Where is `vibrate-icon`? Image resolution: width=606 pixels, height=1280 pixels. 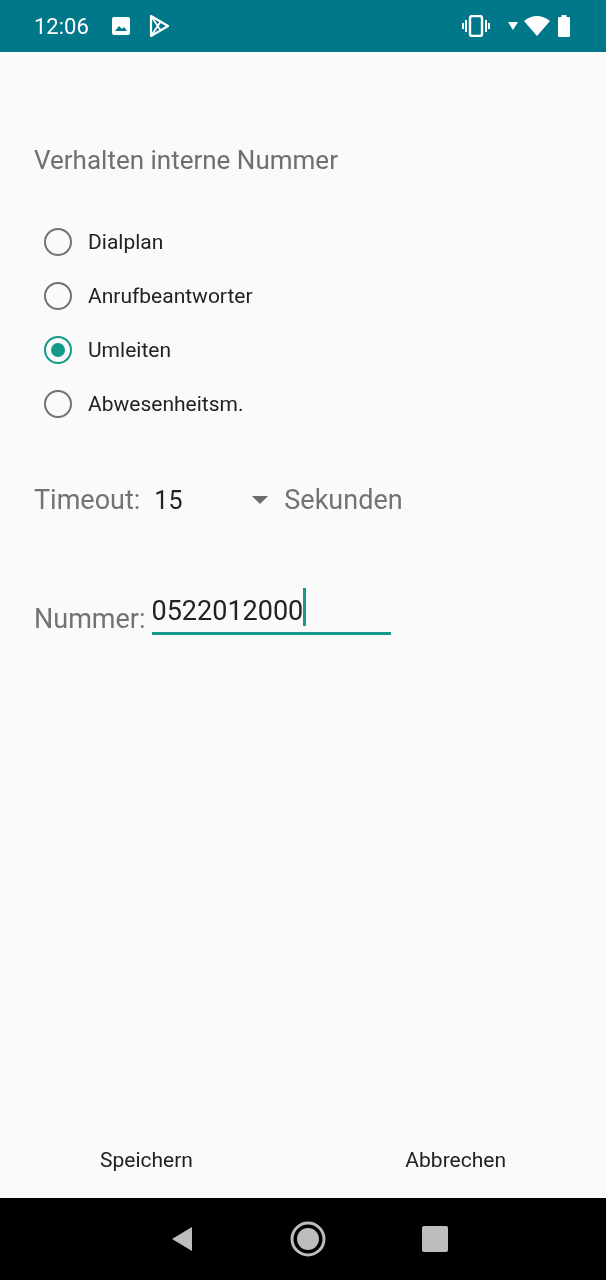 vibrate-icon is located at coordinates (476, 26).